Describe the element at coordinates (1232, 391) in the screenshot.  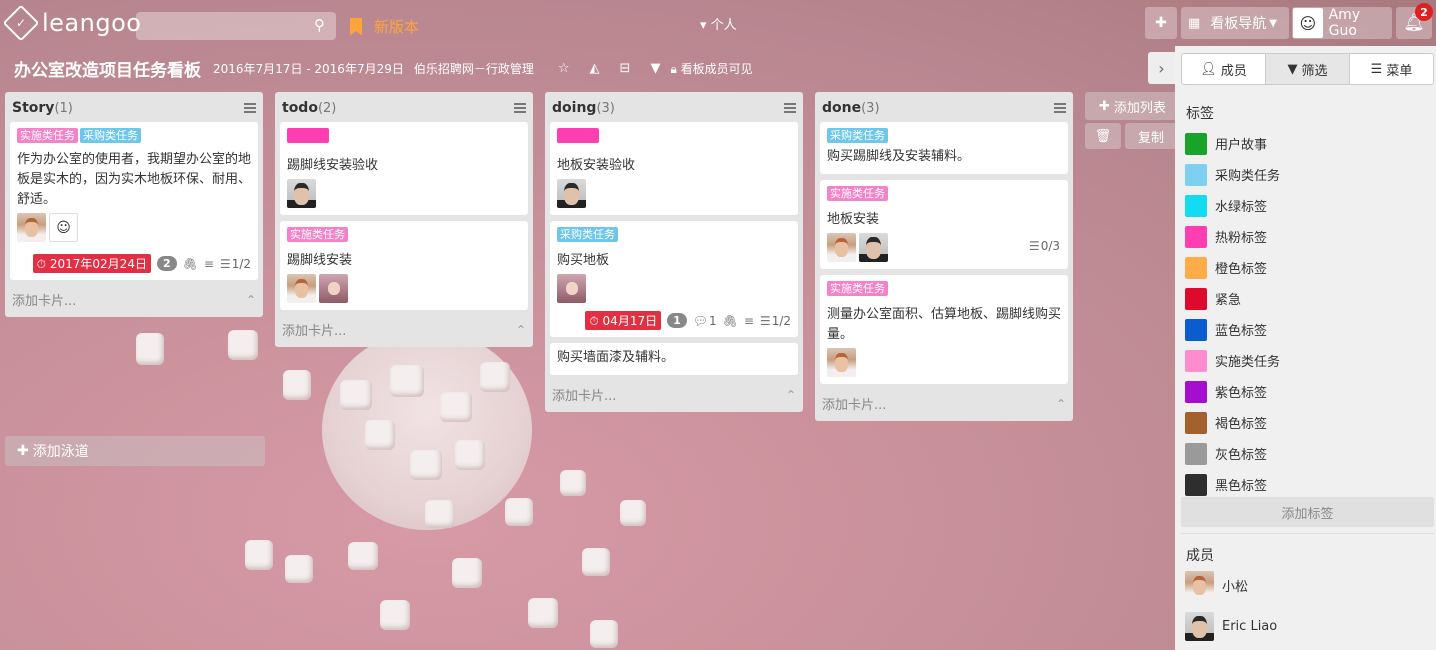
I see `label-filter-item: 紫色标签` at that location.